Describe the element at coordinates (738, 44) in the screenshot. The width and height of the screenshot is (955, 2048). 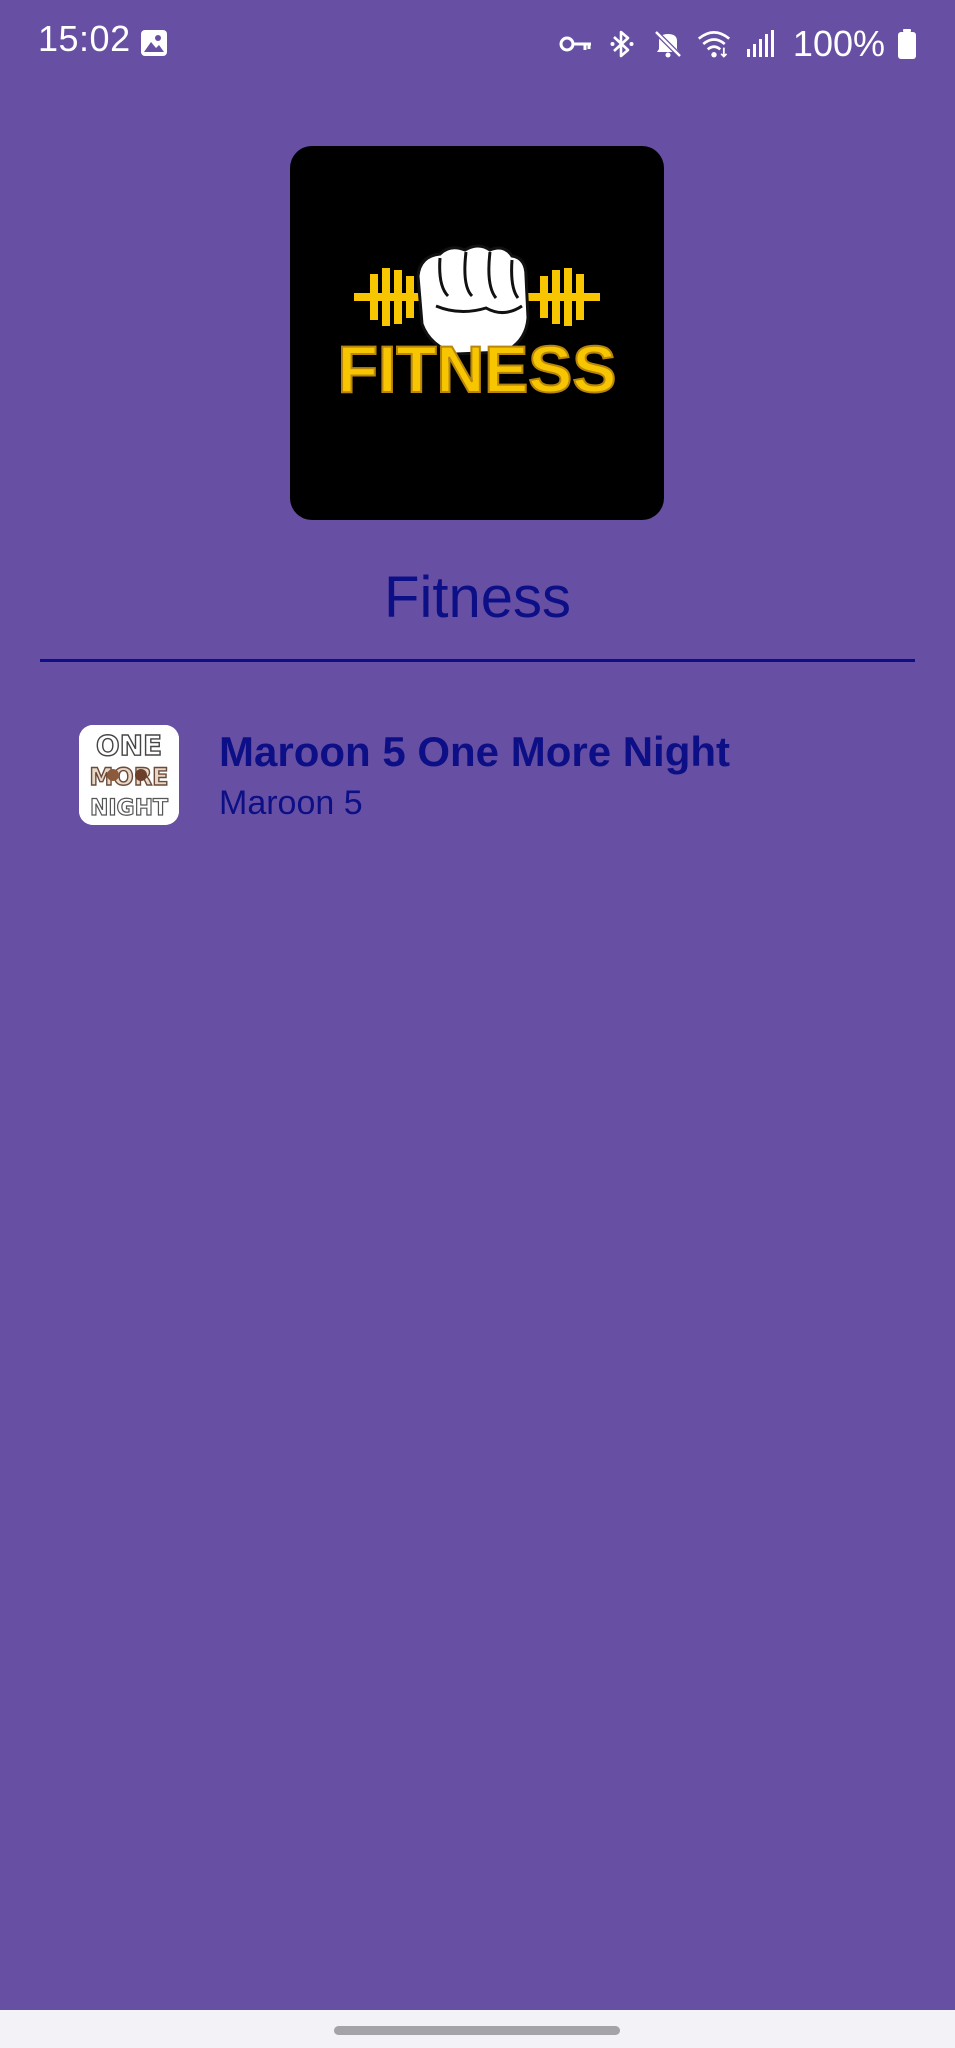
I see `status-icons: 100%` at that location.